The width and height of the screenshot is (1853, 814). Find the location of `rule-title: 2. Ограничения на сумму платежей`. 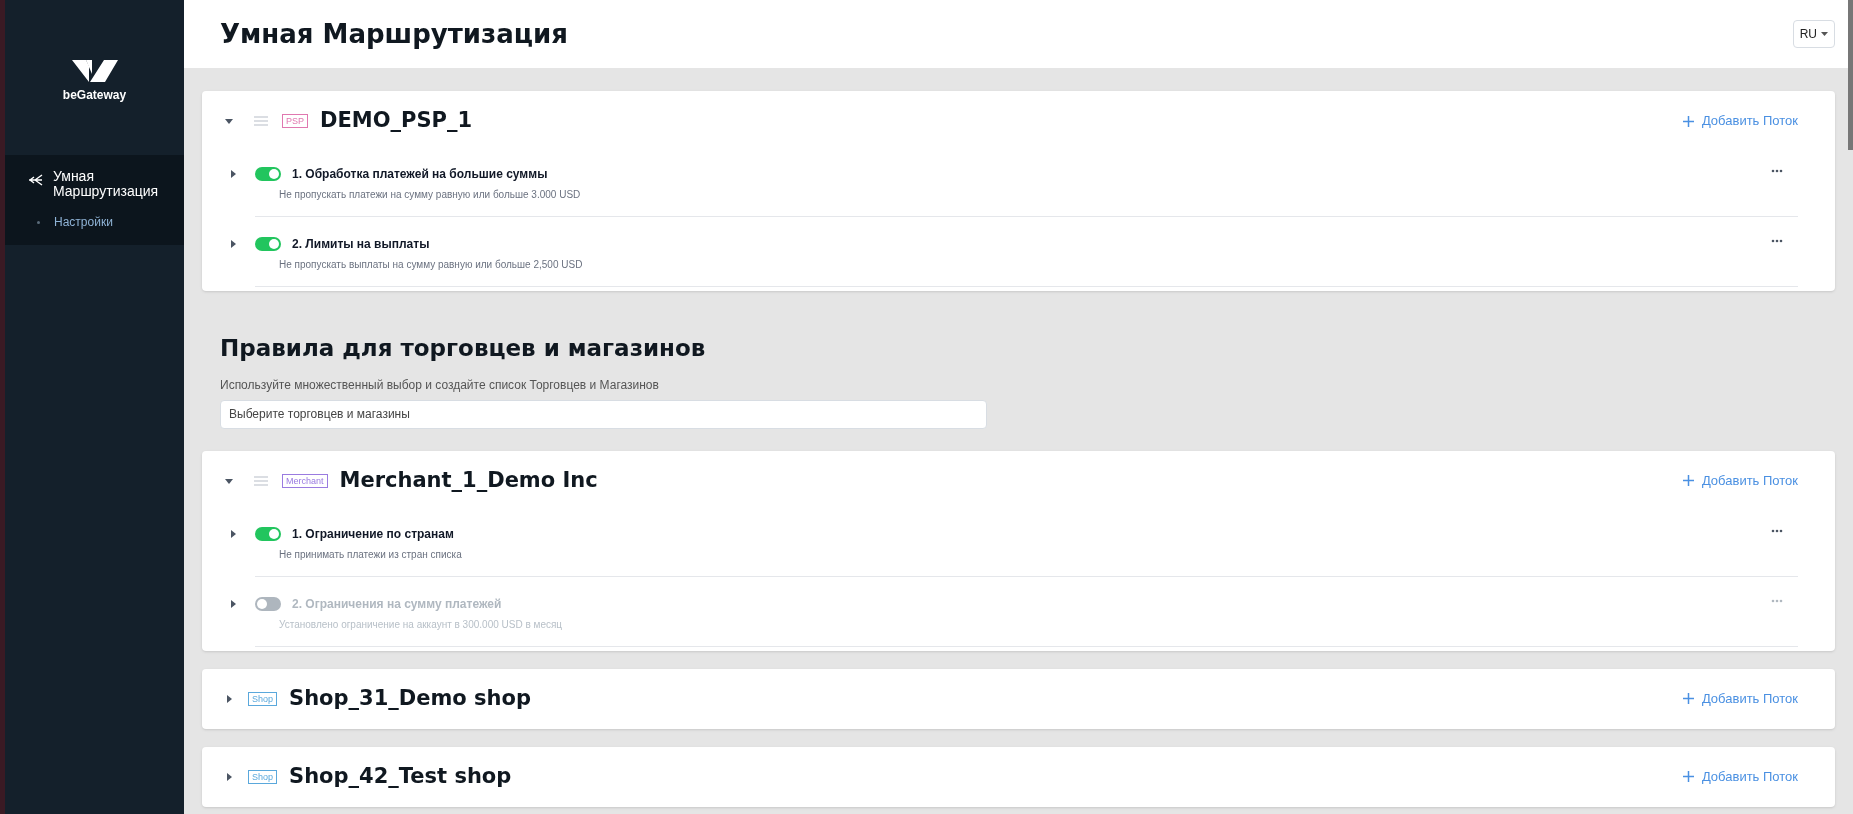

rule-title: 2. Ограничения на сумму платежей is located at coordinates (397, 604).